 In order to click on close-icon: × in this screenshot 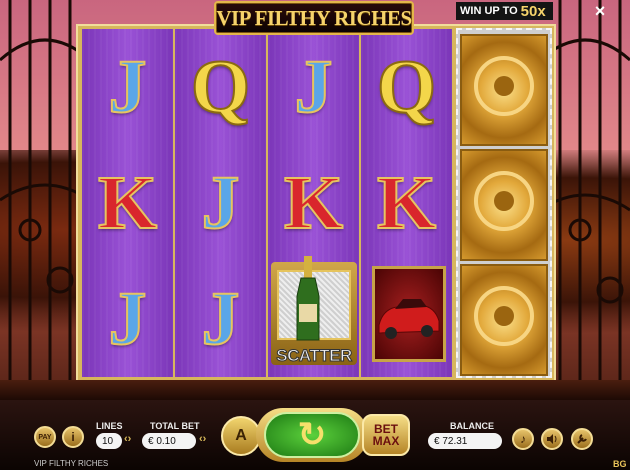, I will do `click(600, 11)`.